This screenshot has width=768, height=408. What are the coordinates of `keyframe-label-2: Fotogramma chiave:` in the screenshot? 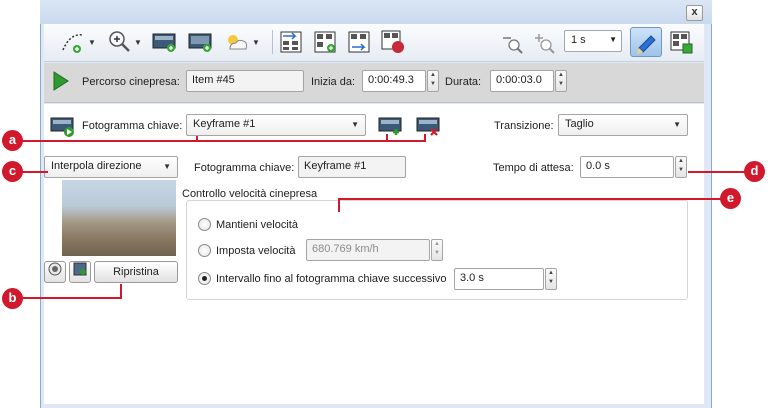 It's located at (244, 168).